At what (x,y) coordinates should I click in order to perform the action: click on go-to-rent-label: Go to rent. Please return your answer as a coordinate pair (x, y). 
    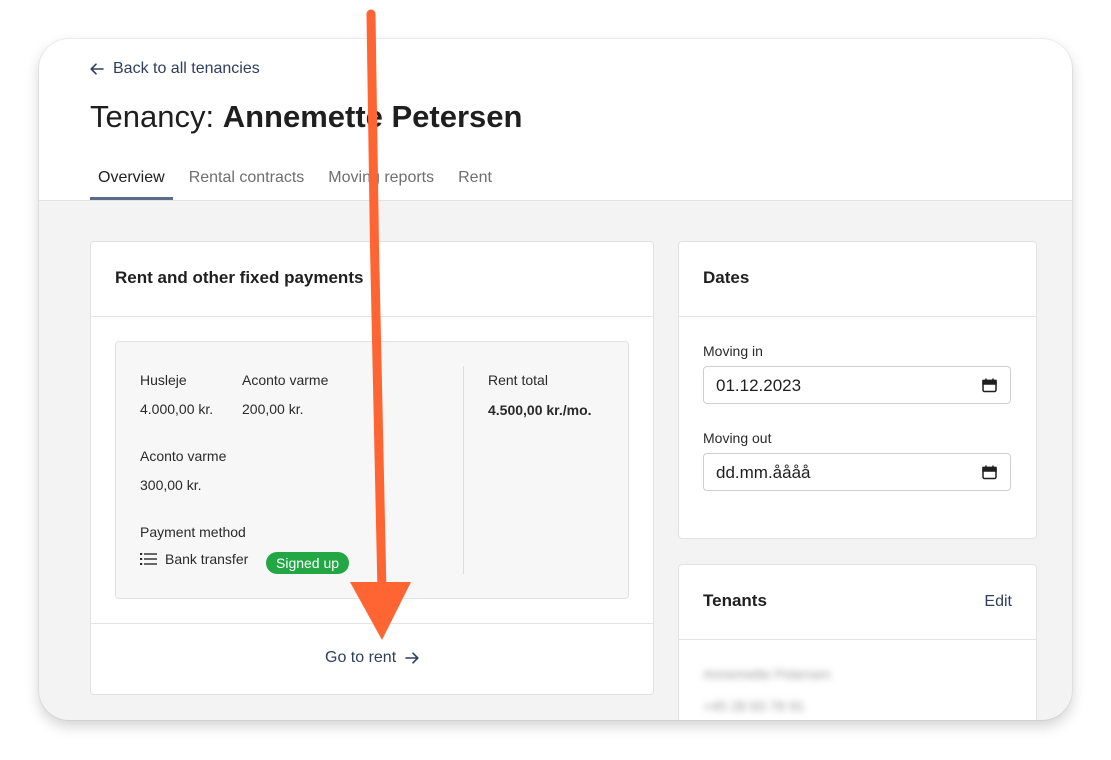
    Looking at the image, I should click on (361, 657).